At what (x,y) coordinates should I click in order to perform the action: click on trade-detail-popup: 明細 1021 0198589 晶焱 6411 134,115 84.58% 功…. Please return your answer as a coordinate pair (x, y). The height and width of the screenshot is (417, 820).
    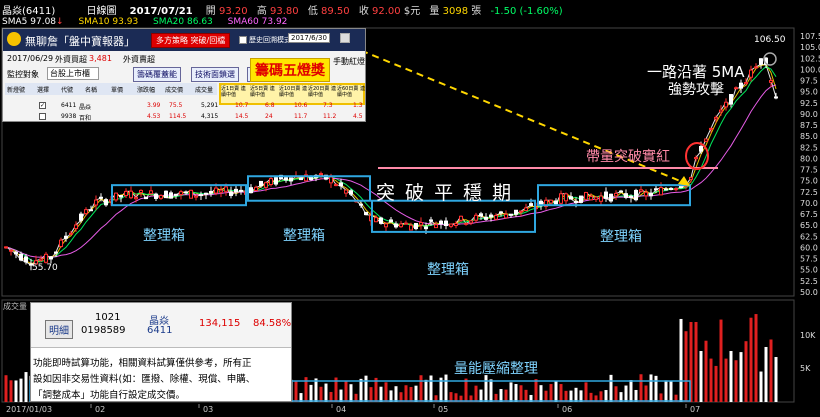
    Looking at the image, I should click on (161, 352).